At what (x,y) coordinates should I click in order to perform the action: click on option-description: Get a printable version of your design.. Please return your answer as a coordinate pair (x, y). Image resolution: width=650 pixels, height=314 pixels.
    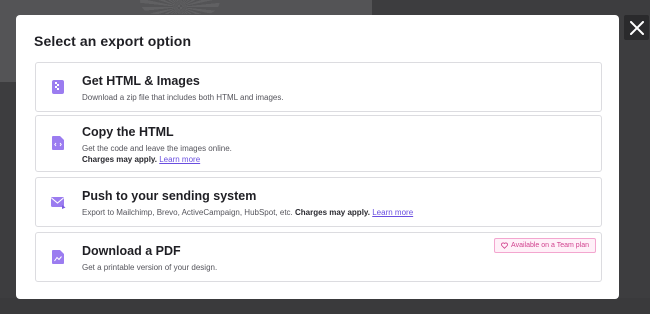
    Looking at the image, I should click on (150, 267).